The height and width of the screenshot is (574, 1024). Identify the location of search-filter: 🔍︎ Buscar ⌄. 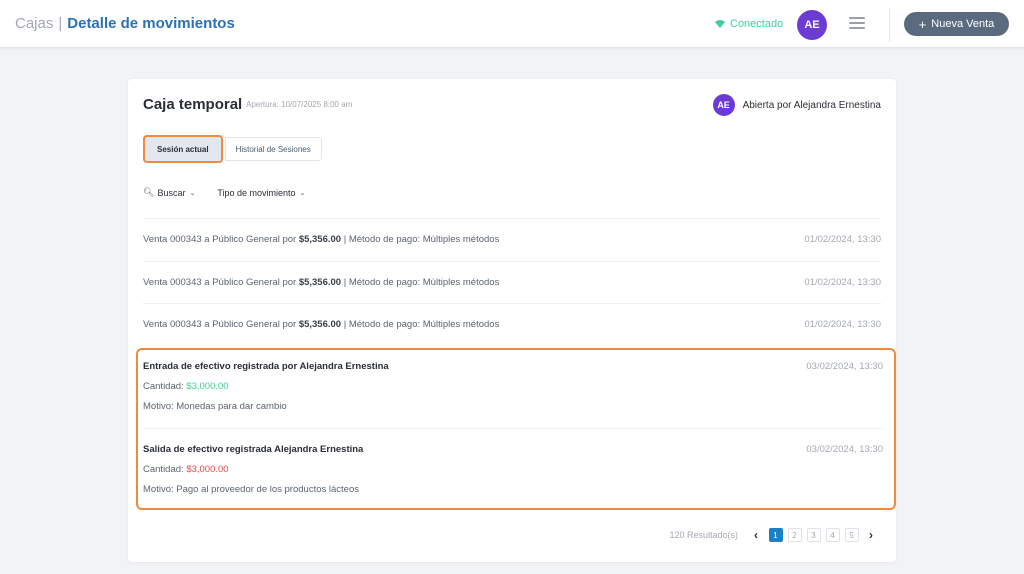
(169, 192).